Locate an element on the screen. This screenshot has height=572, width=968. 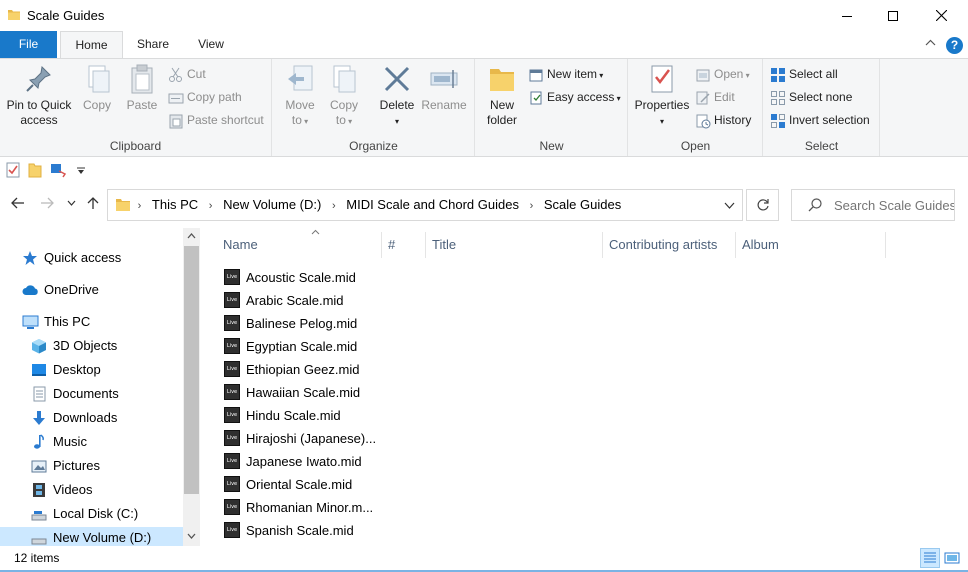
file-row: Live Japanese Iwato.mid is located at coordinates (304, 461).